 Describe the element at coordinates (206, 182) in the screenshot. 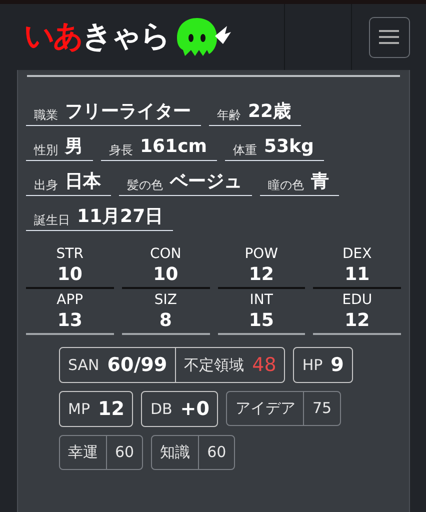

I see `field-value: ベージュ` at that location.